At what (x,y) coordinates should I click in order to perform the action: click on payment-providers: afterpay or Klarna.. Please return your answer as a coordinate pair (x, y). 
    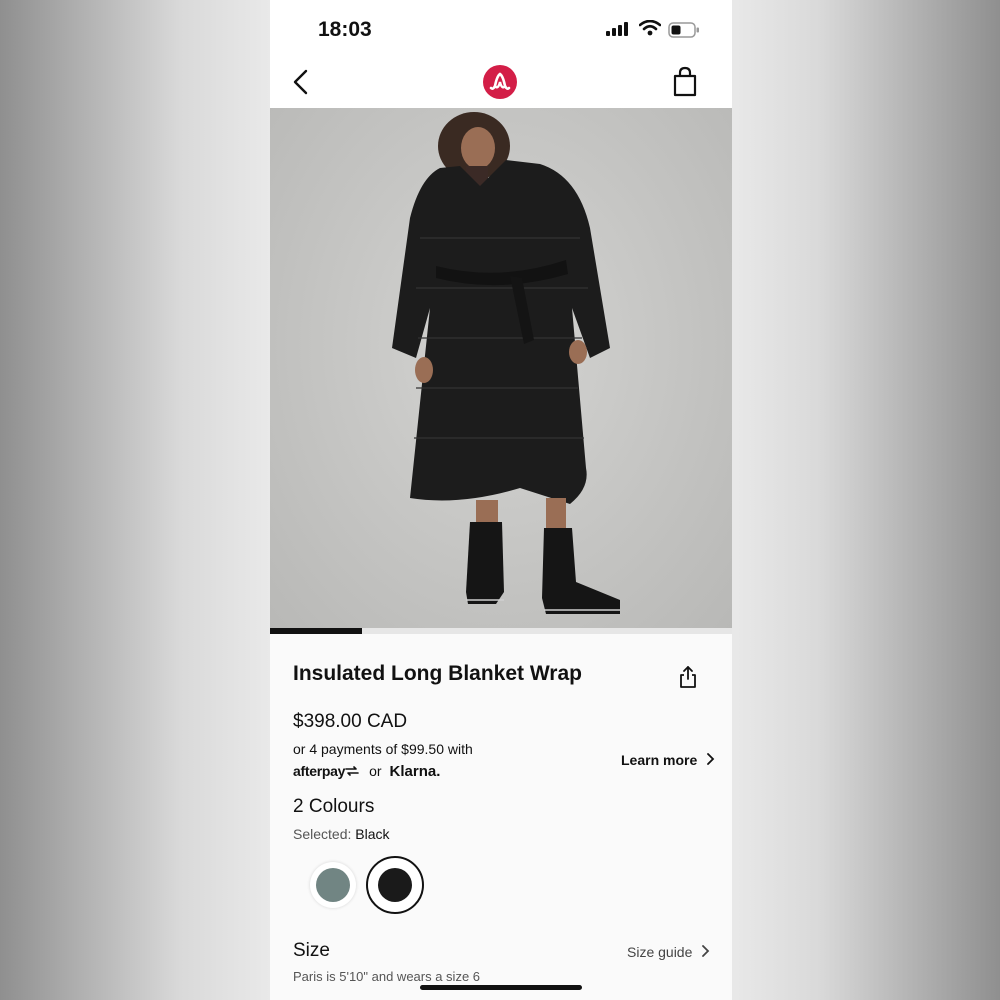
    Looking at the image, I should click on (366, 771).